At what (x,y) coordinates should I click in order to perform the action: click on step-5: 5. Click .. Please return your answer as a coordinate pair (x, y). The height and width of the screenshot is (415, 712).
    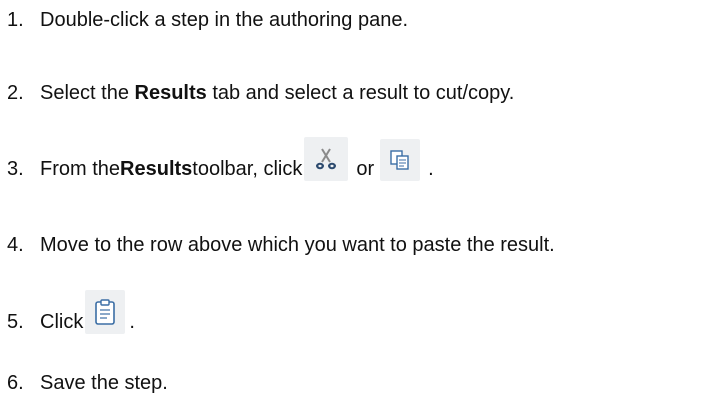
    Looking at the image, I should click on (67, 312).